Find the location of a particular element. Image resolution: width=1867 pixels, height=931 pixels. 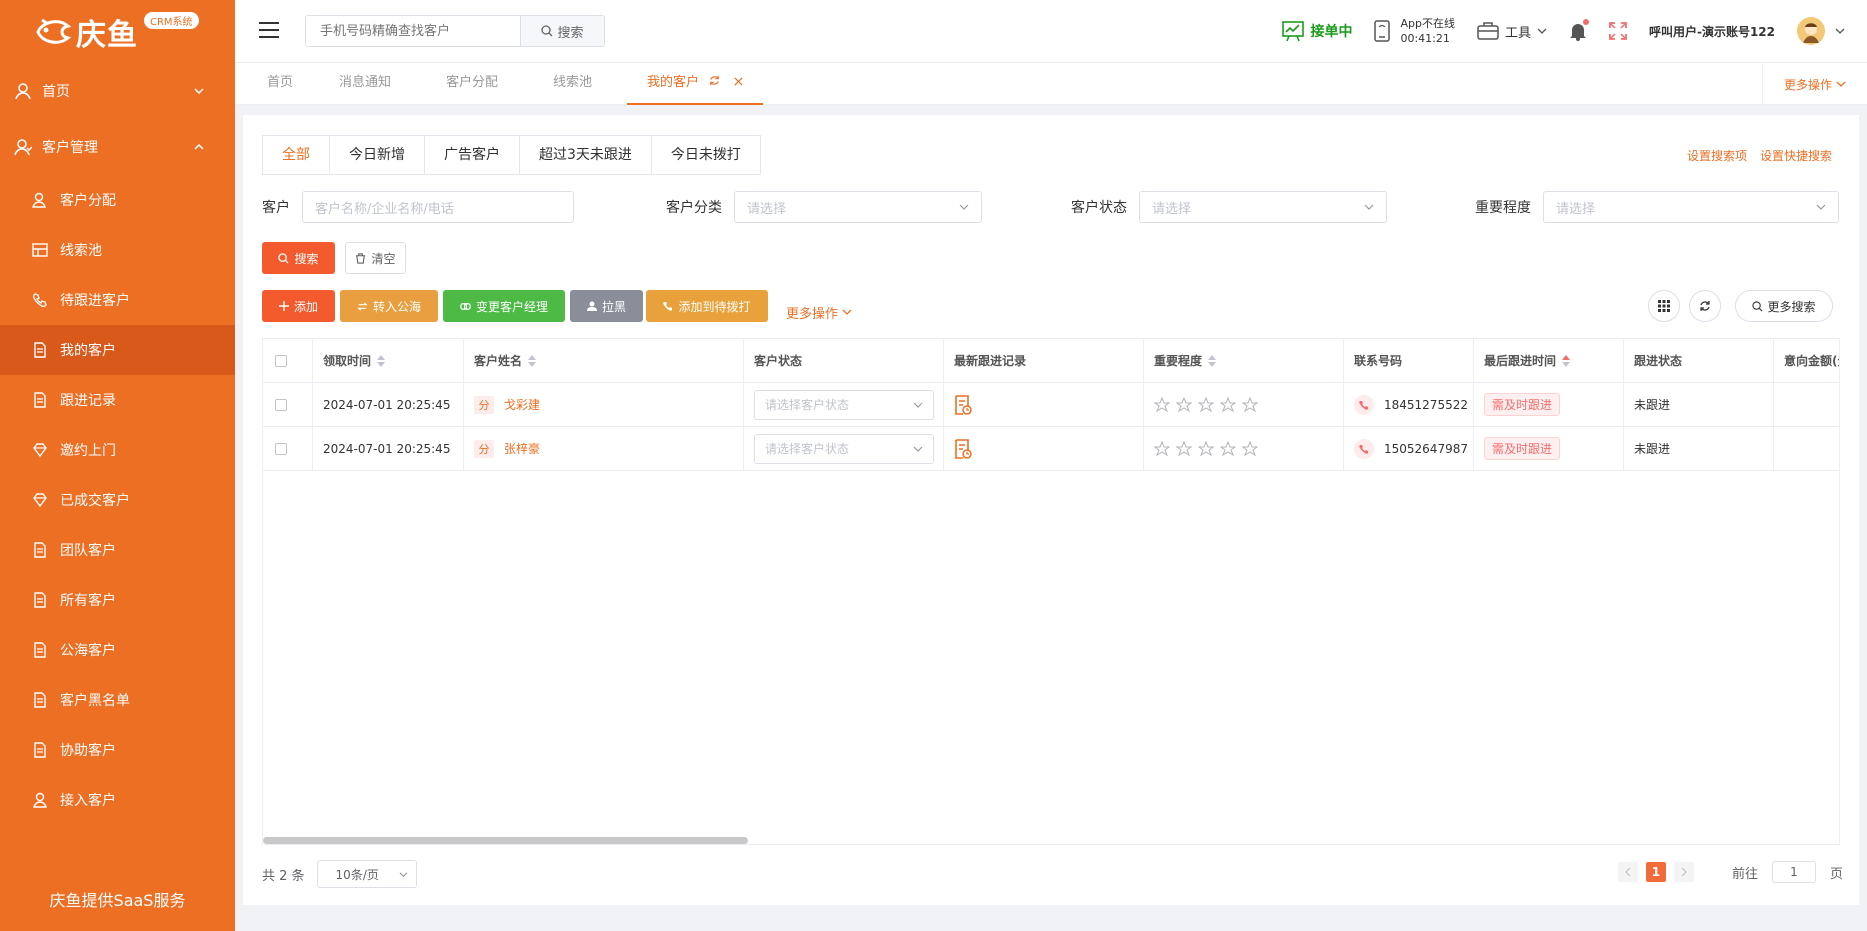

sidebar-item-assign: 客户分配 is located at coordinates (117, 200).